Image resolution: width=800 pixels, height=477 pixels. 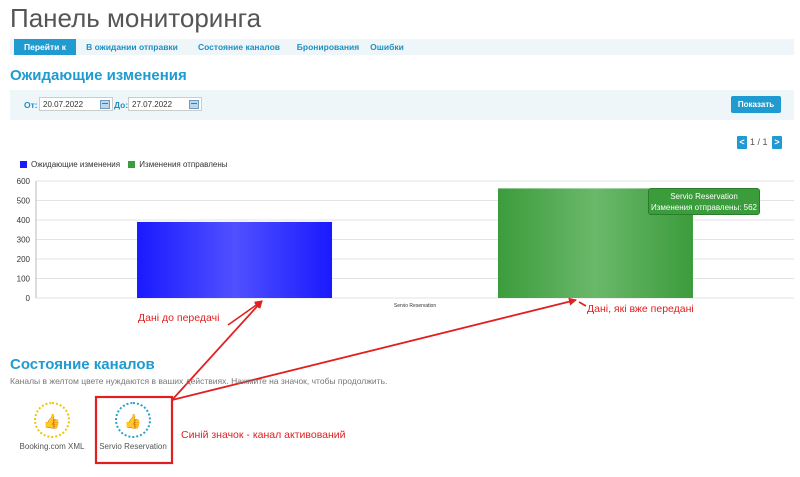 What do you see at coordinates (24, 220) in the screenshot?
I see `y-tick-label: 400` at bounding box center [24, 220].